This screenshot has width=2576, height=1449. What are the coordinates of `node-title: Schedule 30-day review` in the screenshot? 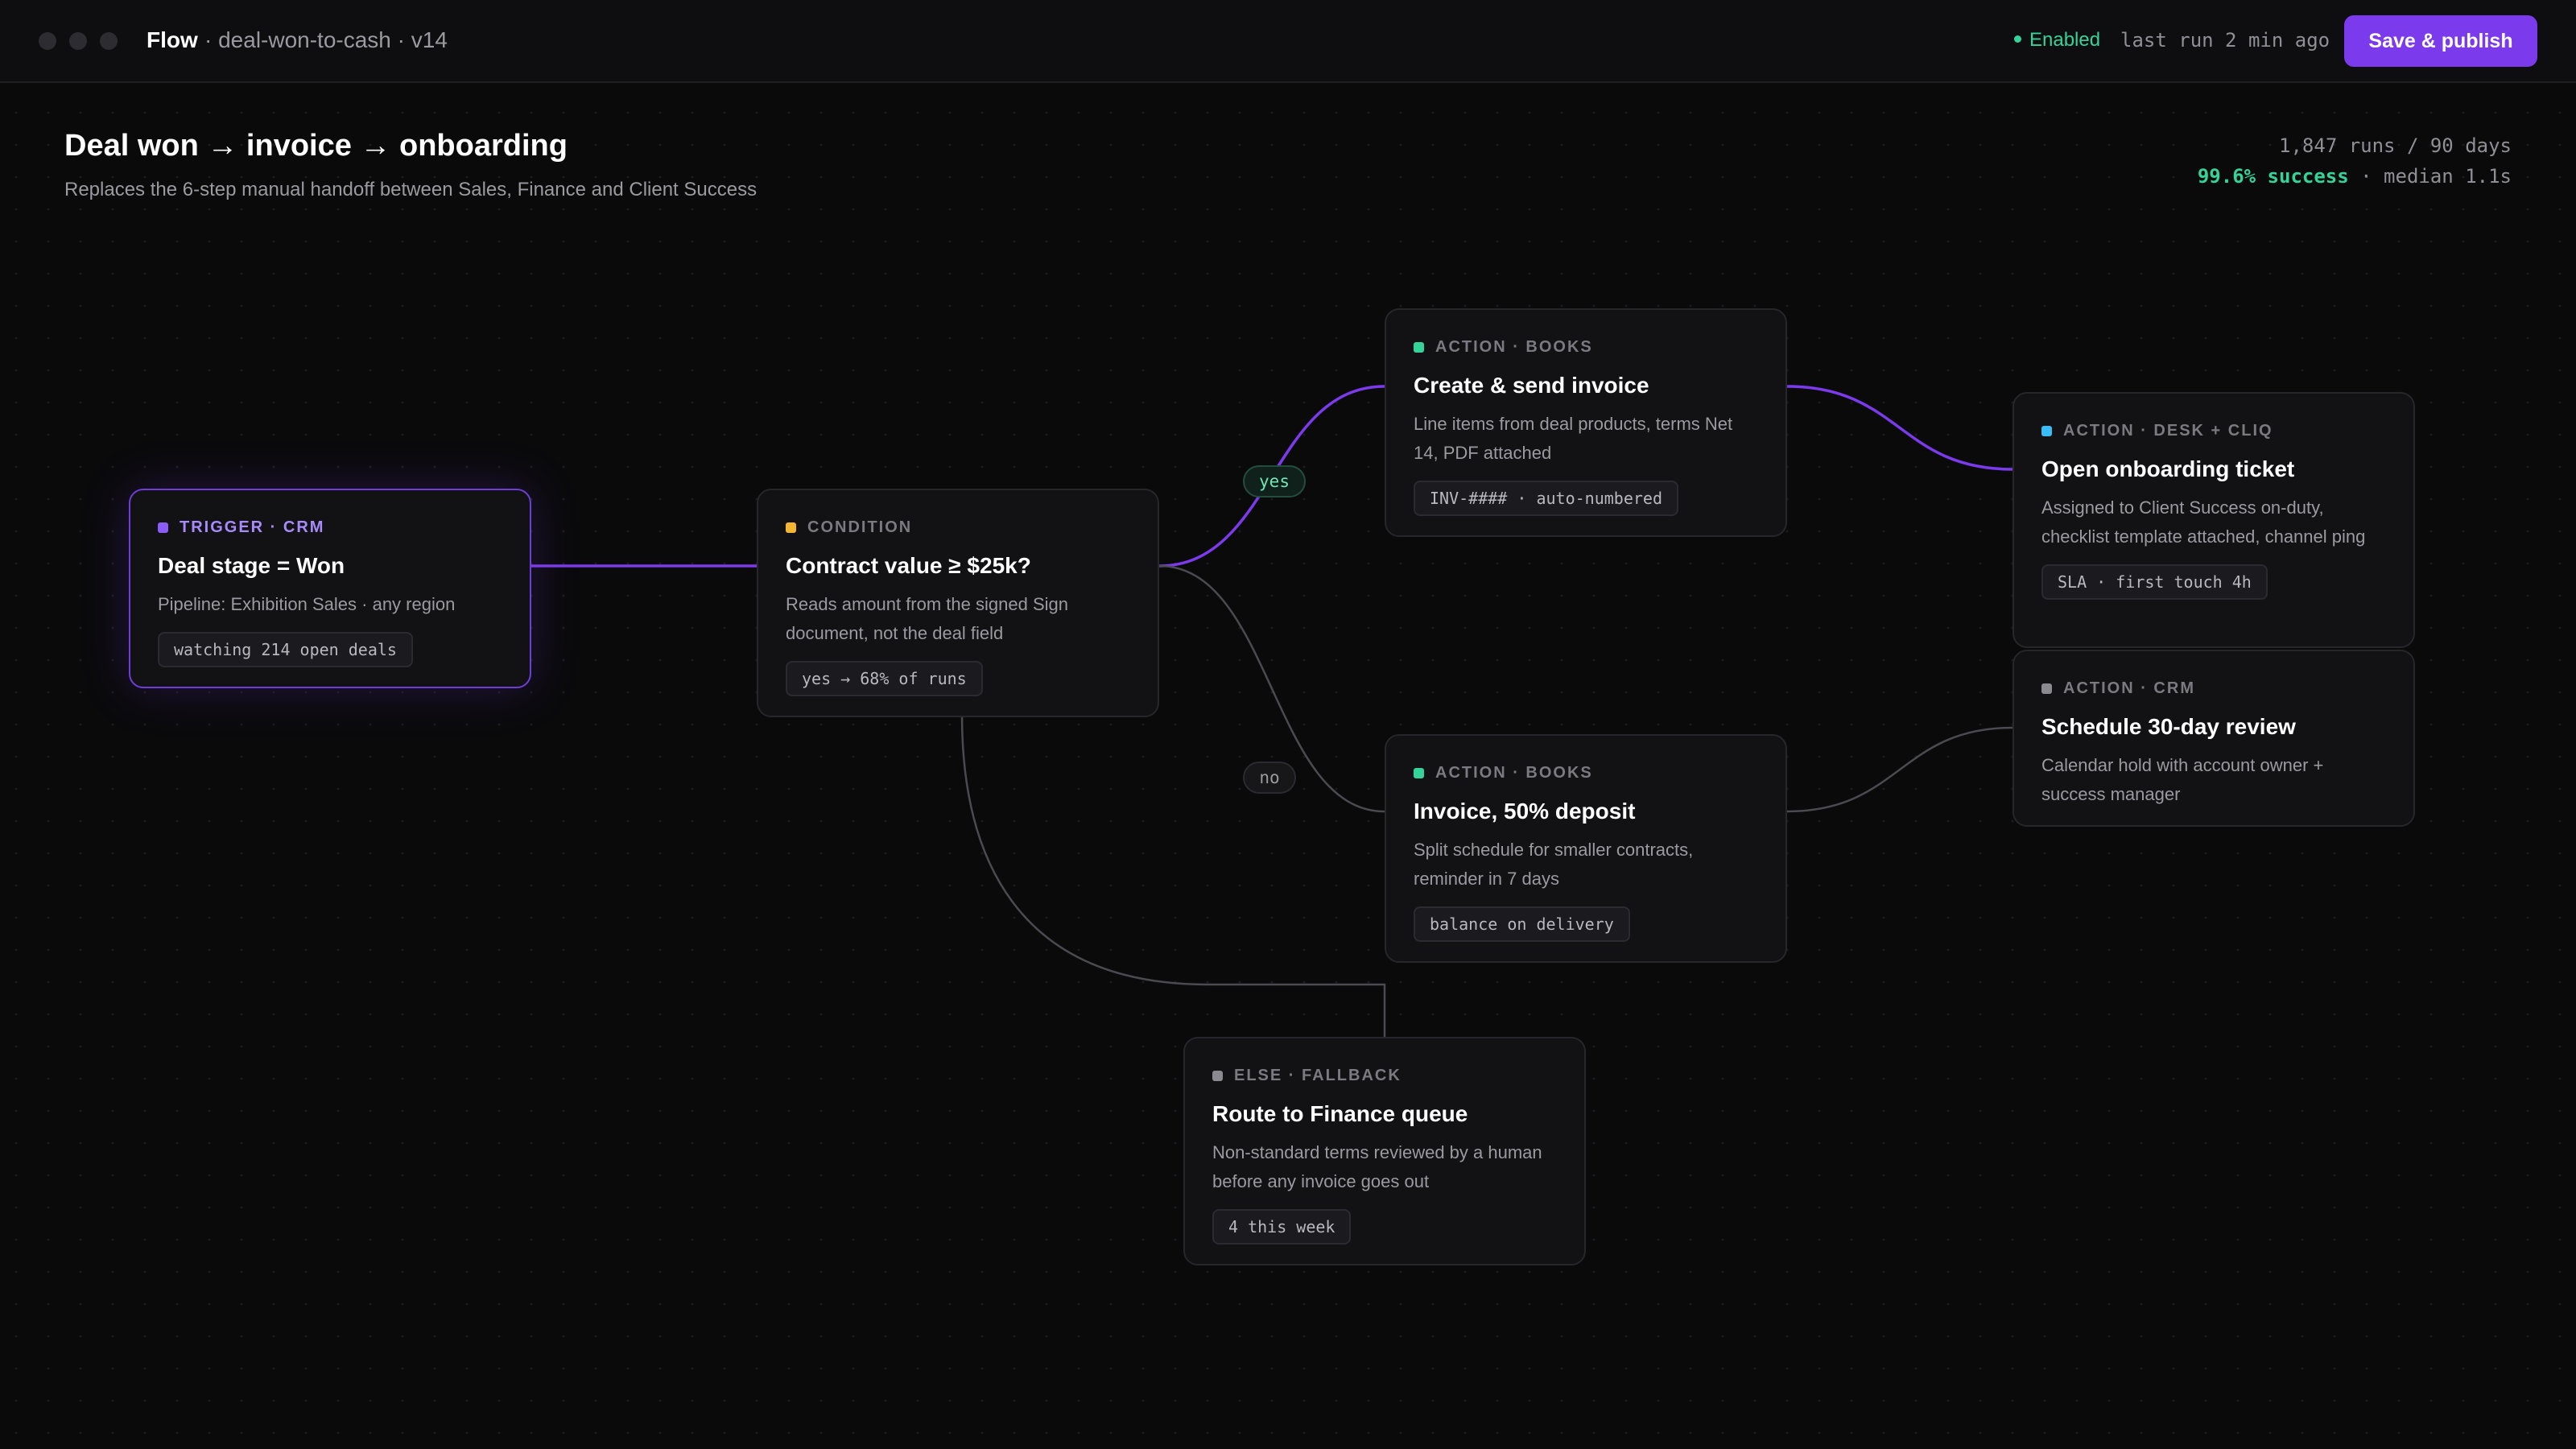 It's located at (2168, 726).